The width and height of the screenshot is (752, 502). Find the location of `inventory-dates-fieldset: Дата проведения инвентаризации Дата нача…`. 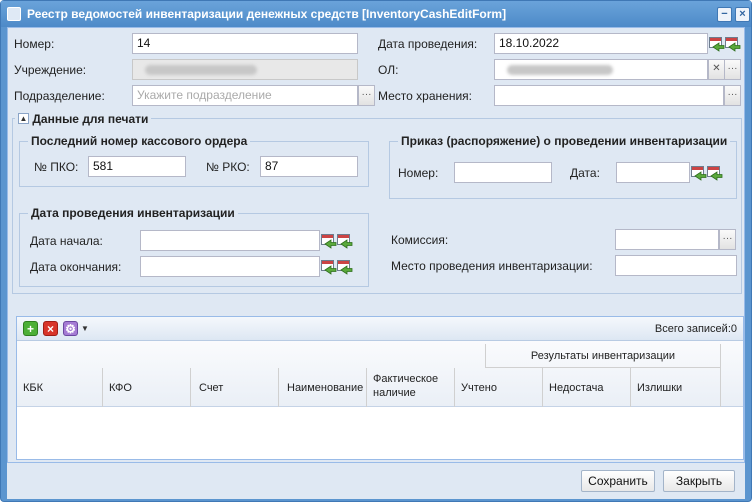

inventory-dates-fieldset: Дата проведения инвентаризации Дата нача… is located at coordinates (194, 246).